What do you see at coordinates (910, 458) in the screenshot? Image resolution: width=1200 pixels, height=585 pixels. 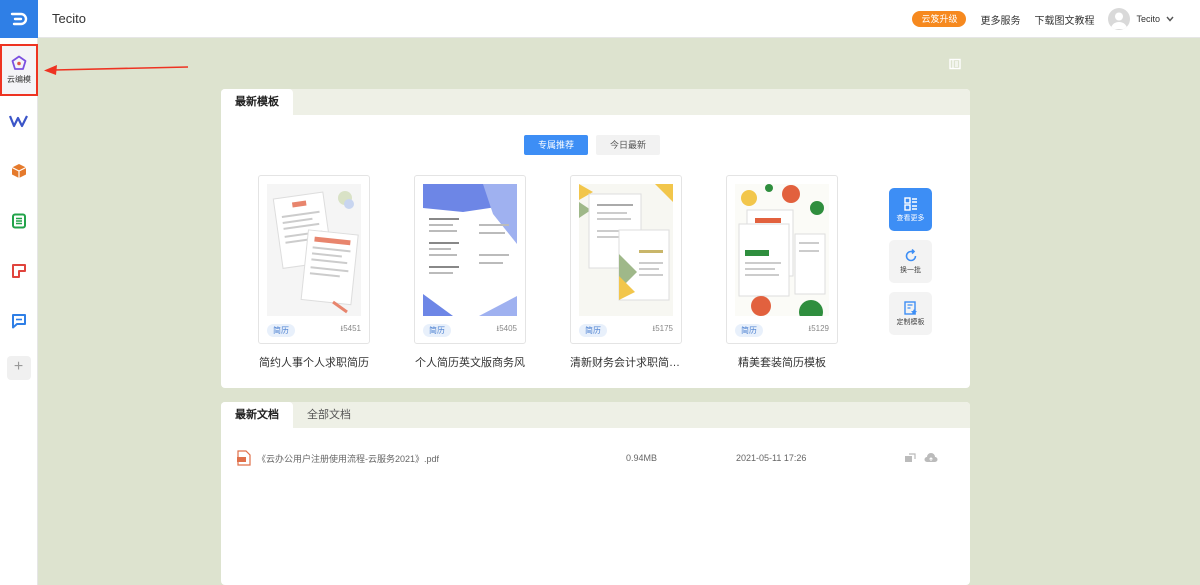 I see `share-icon` at bounding box center [910, 458].